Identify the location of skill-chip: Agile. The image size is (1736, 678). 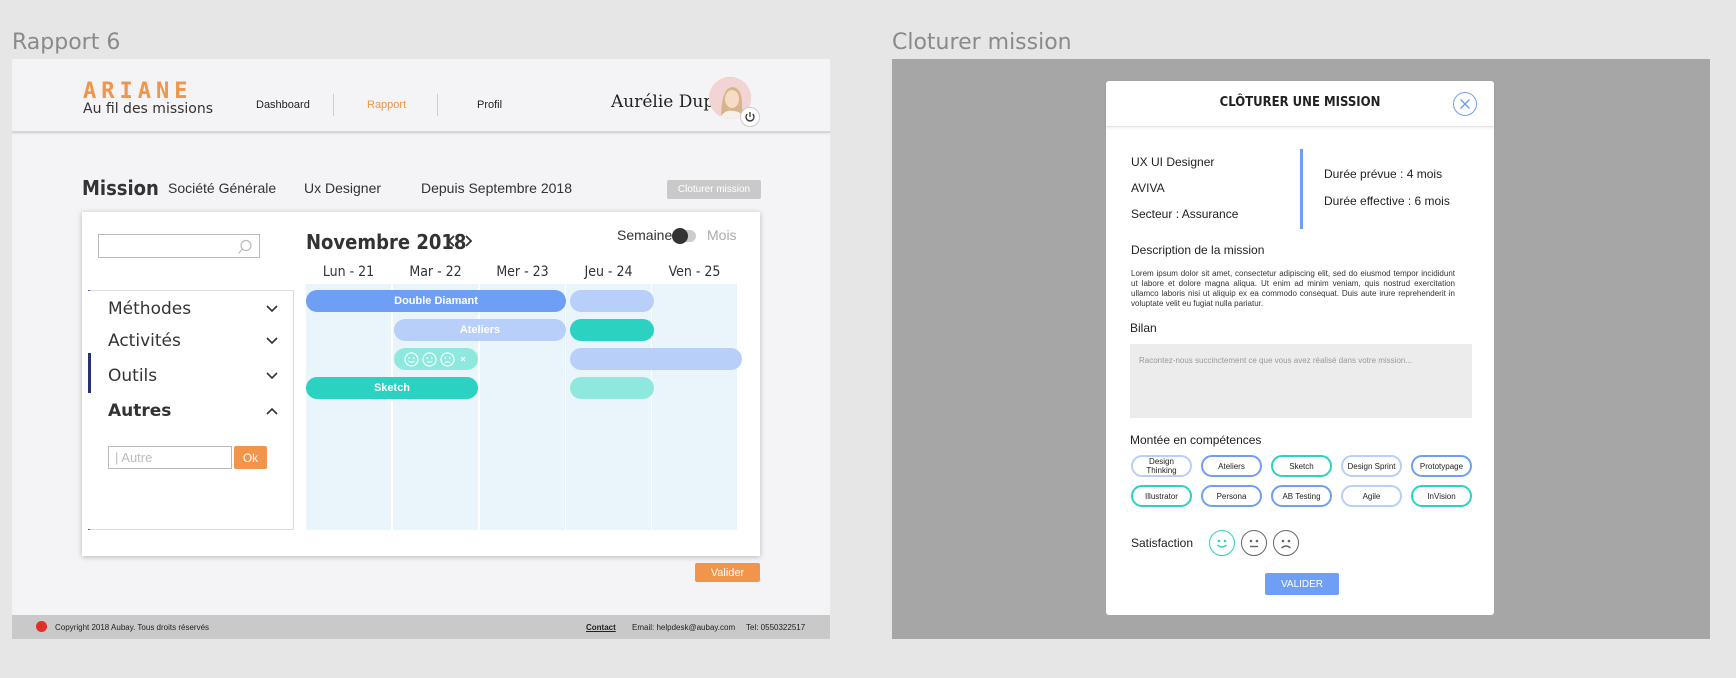
(1371, 496).